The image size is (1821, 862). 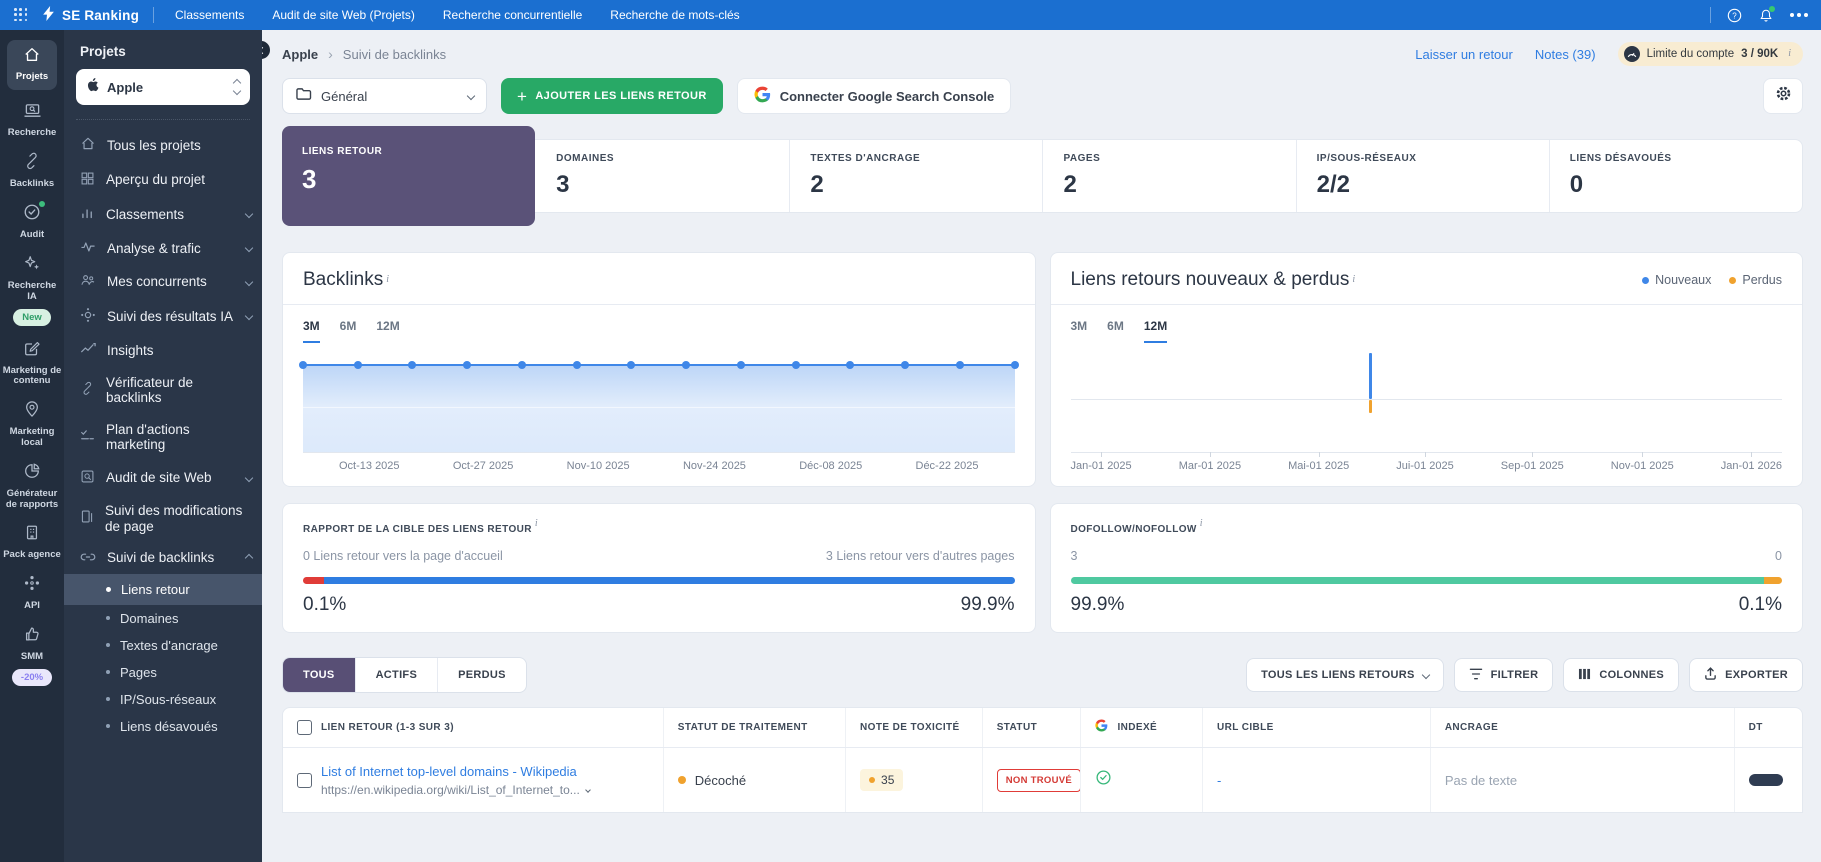 I want to click on more-menu-icon, so click(x=1798, y=15).